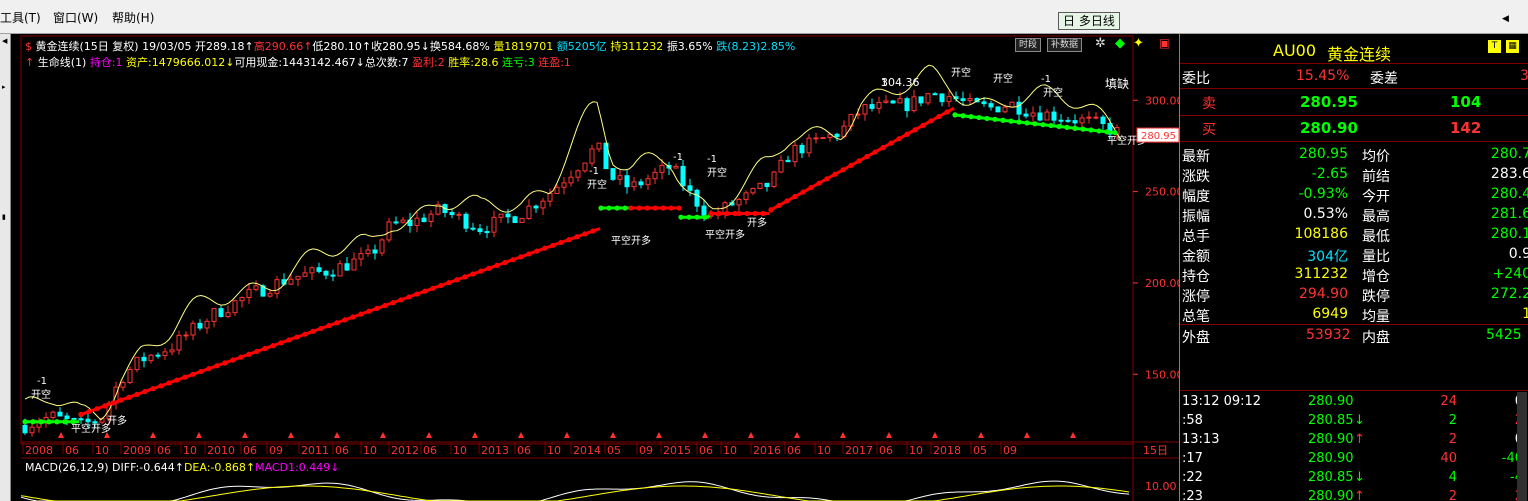 This screenshot has height=501, width=1528. I want to click on maximize-icon: ▣, so click(1164, 43).